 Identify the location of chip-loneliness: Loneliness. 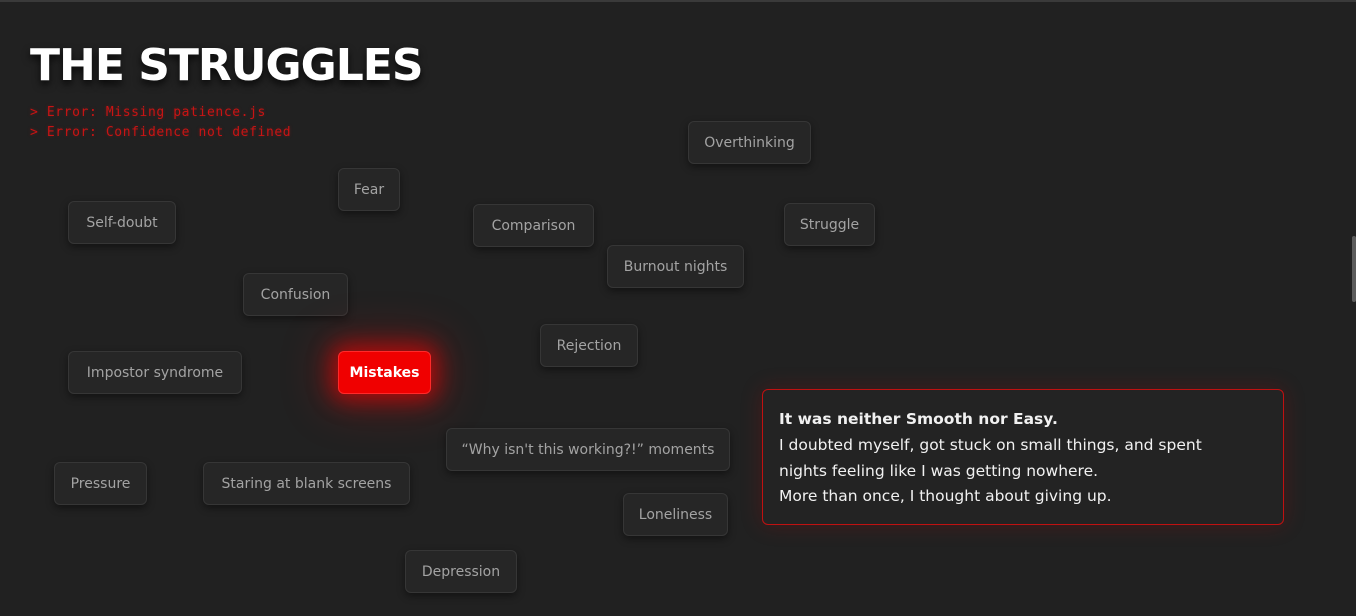
(675, 514).